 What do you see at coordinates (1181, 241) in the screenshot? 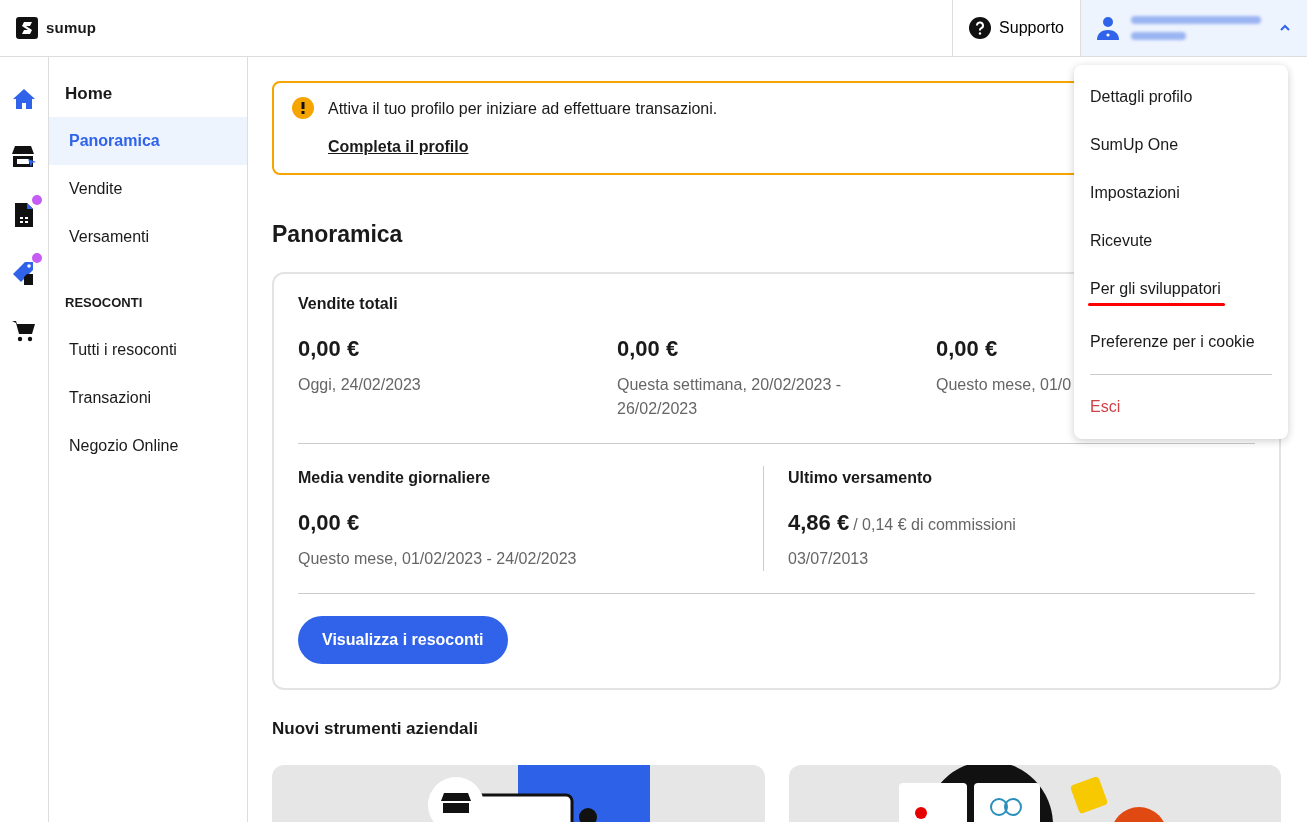
I see `menu-item: Ricevute` at bounding box center [1181, 241].